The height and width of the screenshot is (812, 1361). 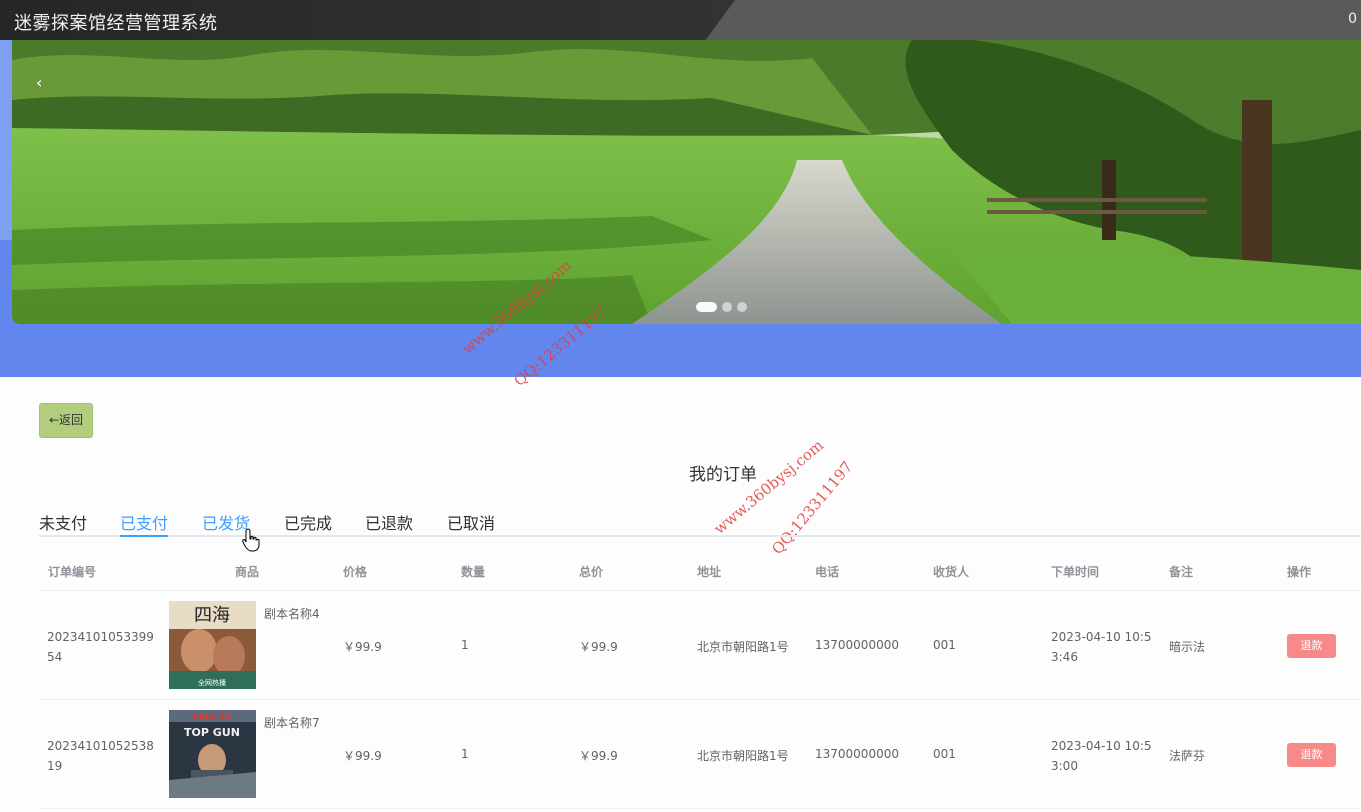 I want to click on col-product: 商品, so click(x=247, y=572).